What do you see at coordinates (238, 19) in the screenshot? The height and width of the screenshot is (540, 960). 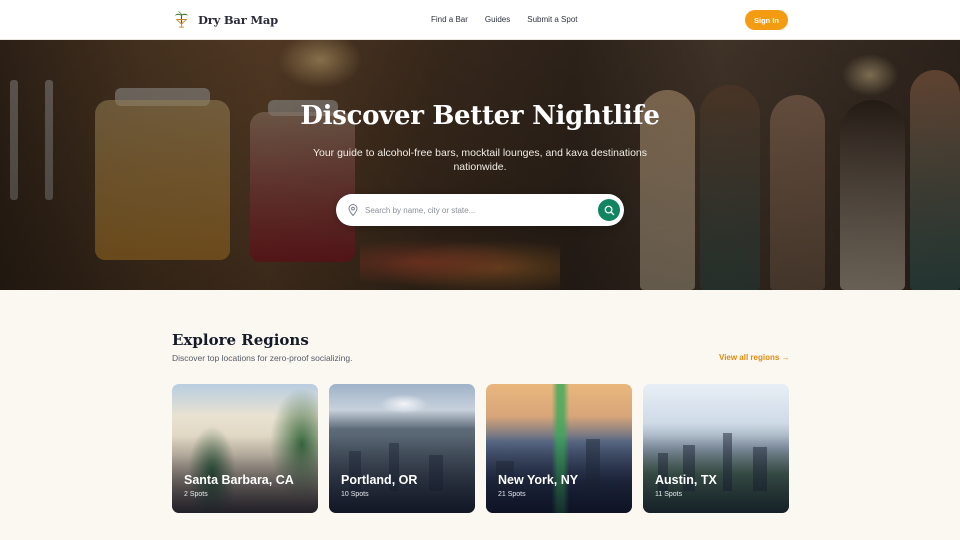 I see `brand-name: Dry Bar Map` at bounding box center [238, 19].